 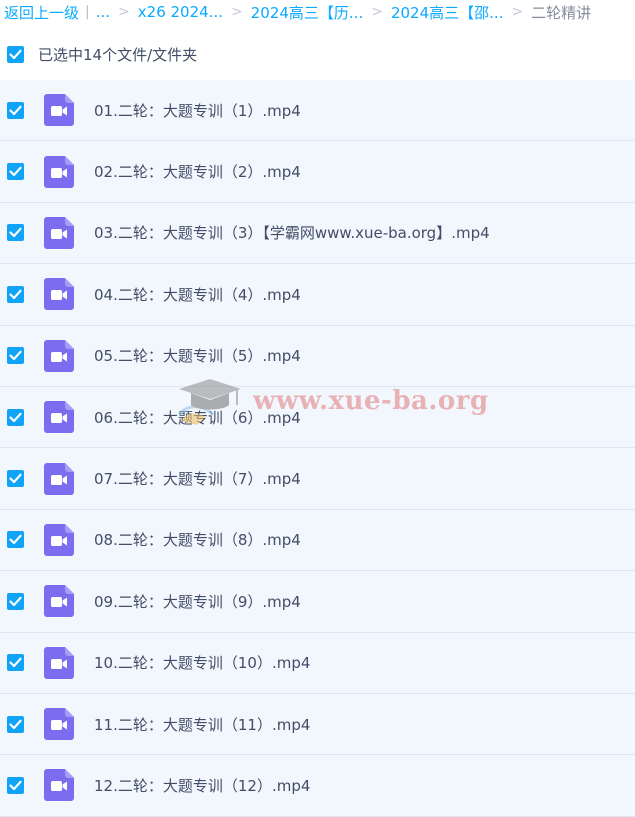 What do you see at coordinates (197, 417) in the screenshot?
I see `file-name: 06.二轮：大题专训（6）.mp4` at bounding box center [197, 417].